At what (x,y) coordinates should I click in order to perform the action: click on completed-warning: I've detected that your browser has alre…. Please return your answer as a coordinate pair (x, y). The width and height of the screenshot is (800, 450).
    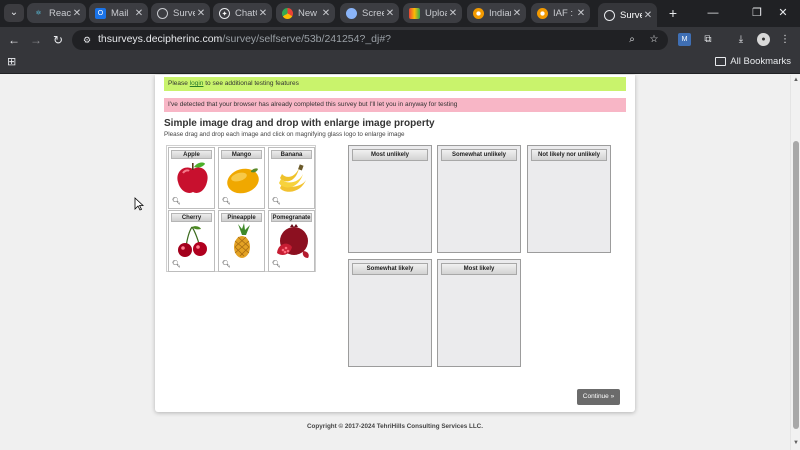
    Looking at the image, I should click on (395, 105).